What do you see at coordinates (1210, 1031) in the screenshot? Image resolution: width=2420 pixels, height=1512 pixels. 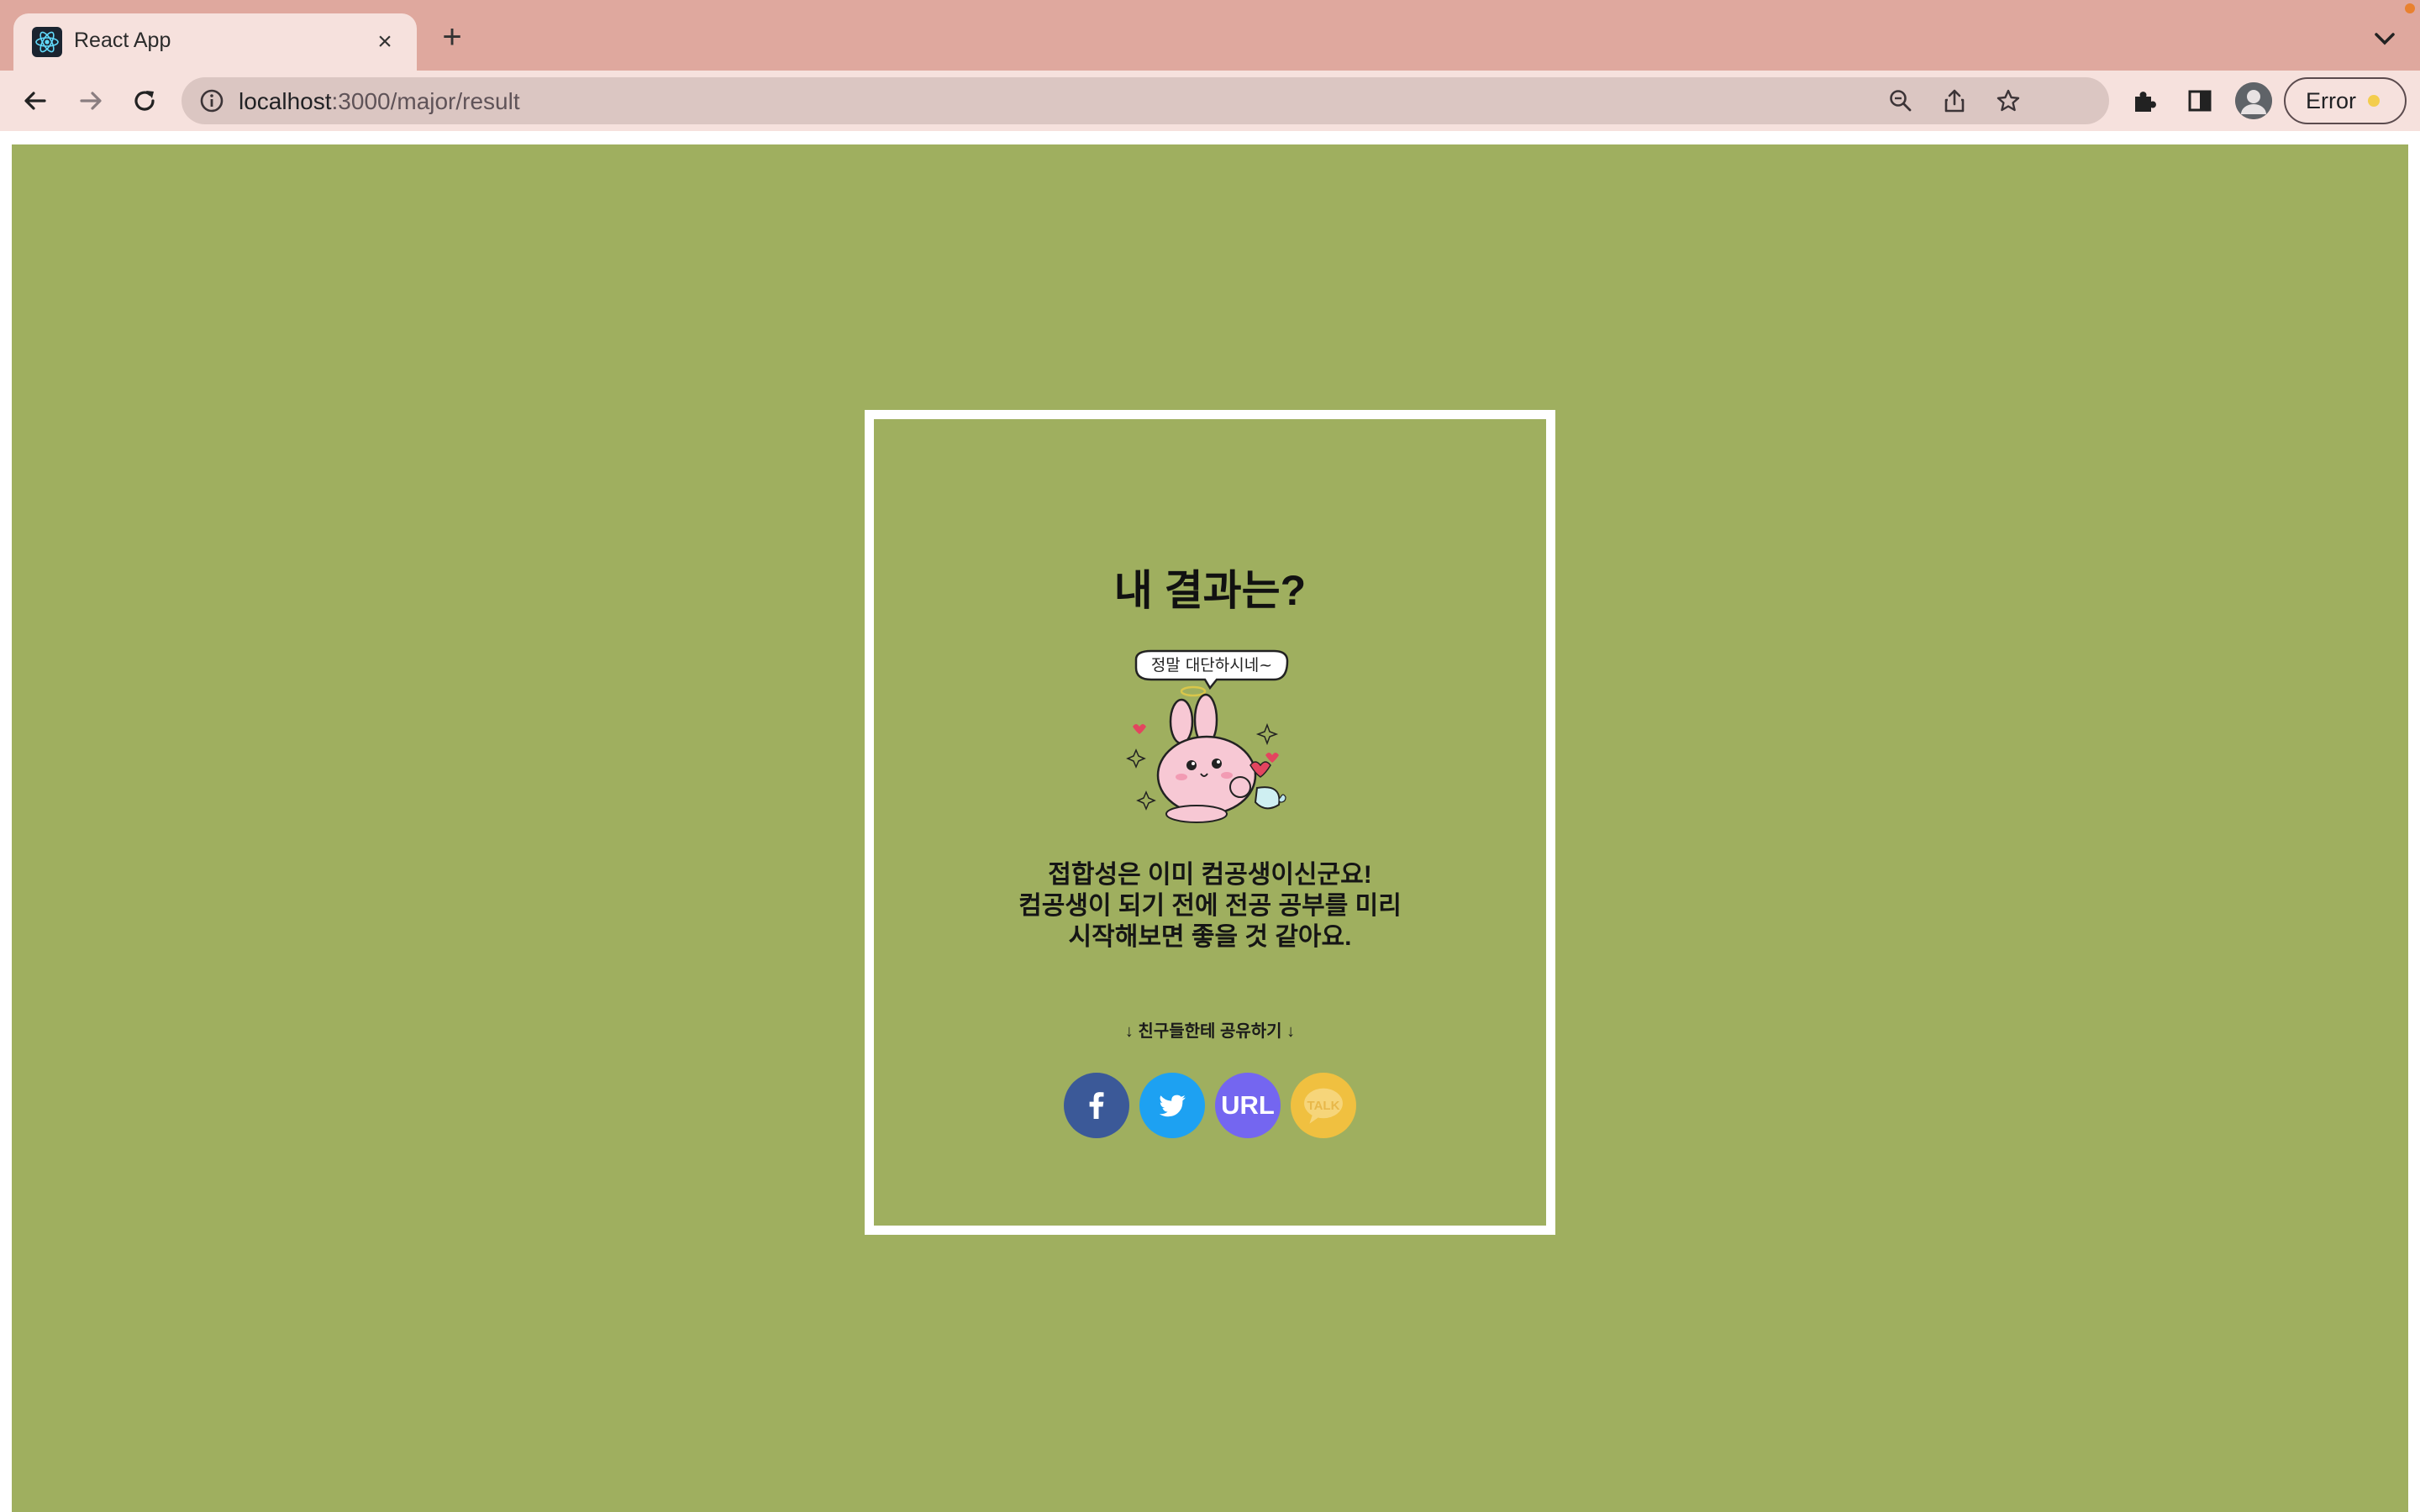 I see `share-label: ↓ 친구들한테 공유하기 ↓` at bounding box center [1210, 1031].